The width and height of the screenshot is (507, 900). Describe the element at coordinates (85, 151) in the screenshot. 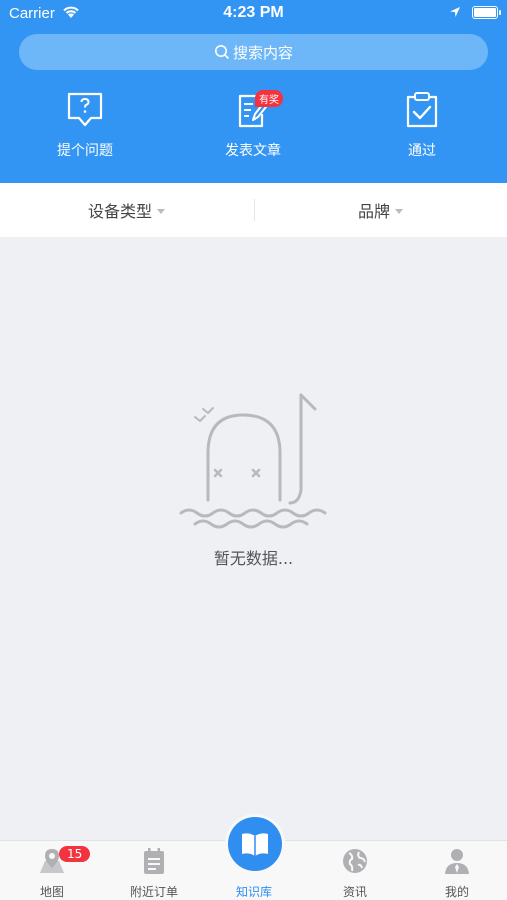

I see `ask-question-label: 提个问题` at that location.